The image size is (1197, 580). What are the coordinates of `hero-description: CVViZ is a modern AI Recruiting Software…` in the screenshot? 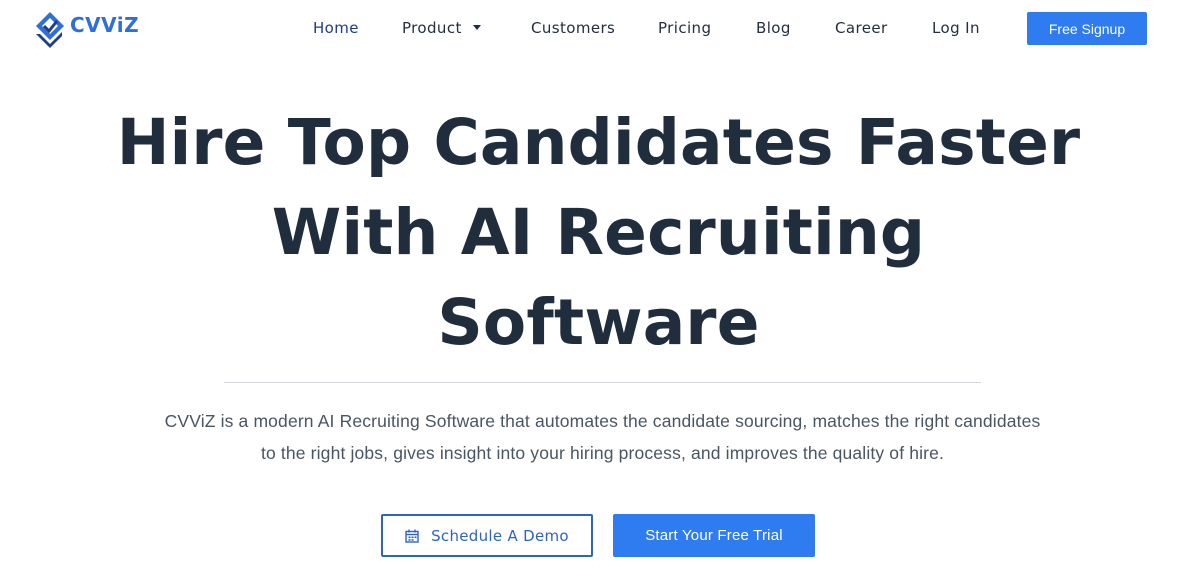 It's located at (602, 437).